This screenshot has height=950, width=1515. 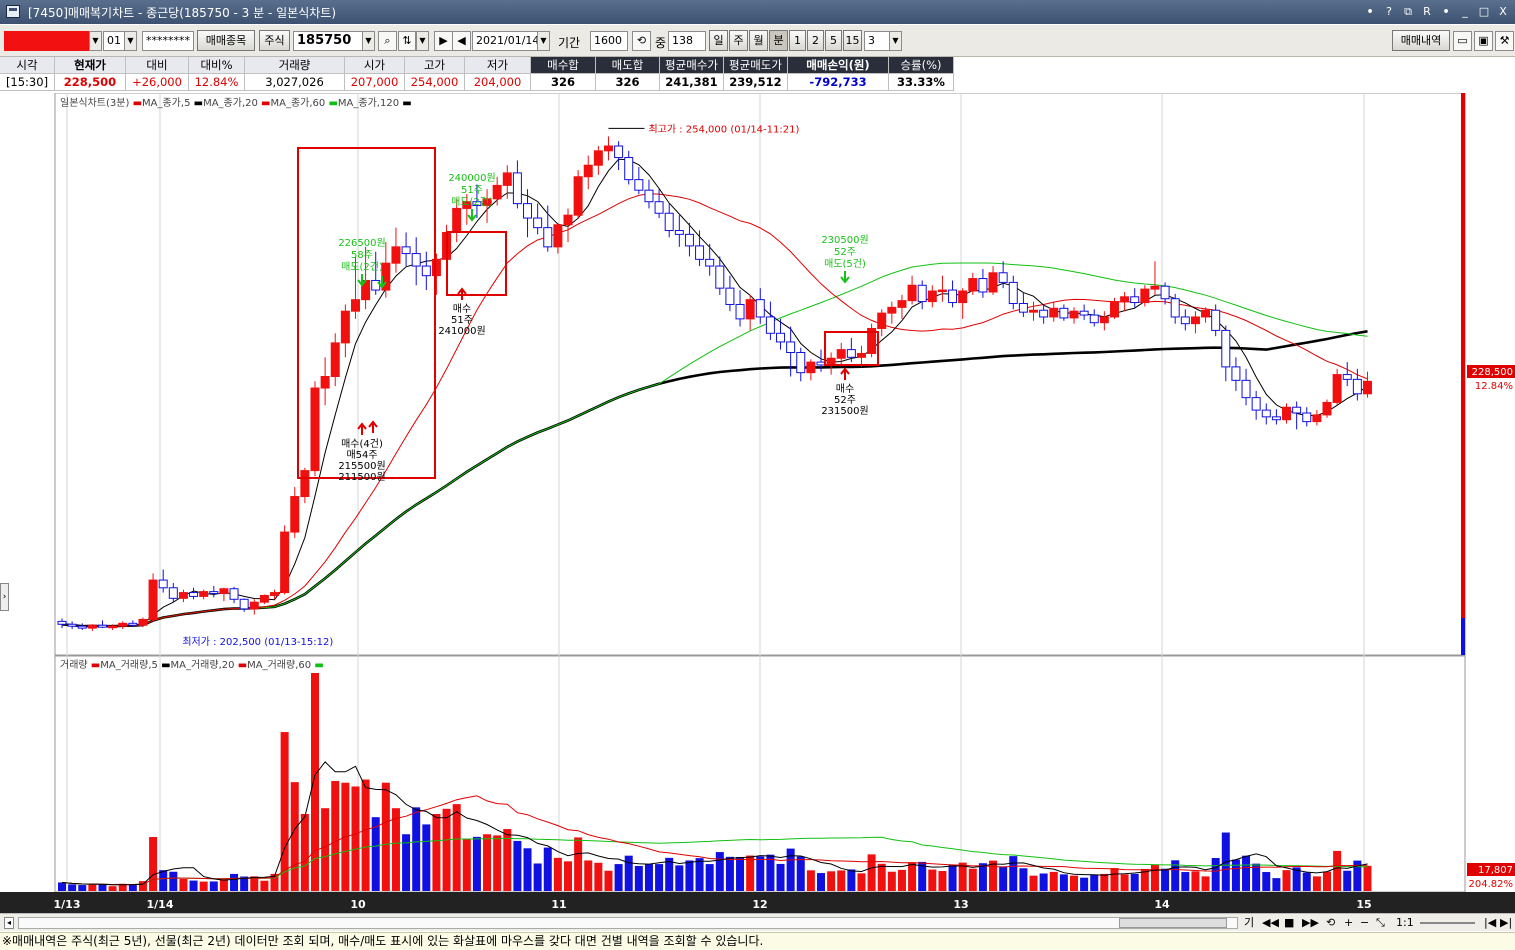 What do you see at coordinates (257, 642) in the screenshot?
I see `low-label: 최저가 : 202,500 (01/13-15:12)` at bounding box center [257, 642].